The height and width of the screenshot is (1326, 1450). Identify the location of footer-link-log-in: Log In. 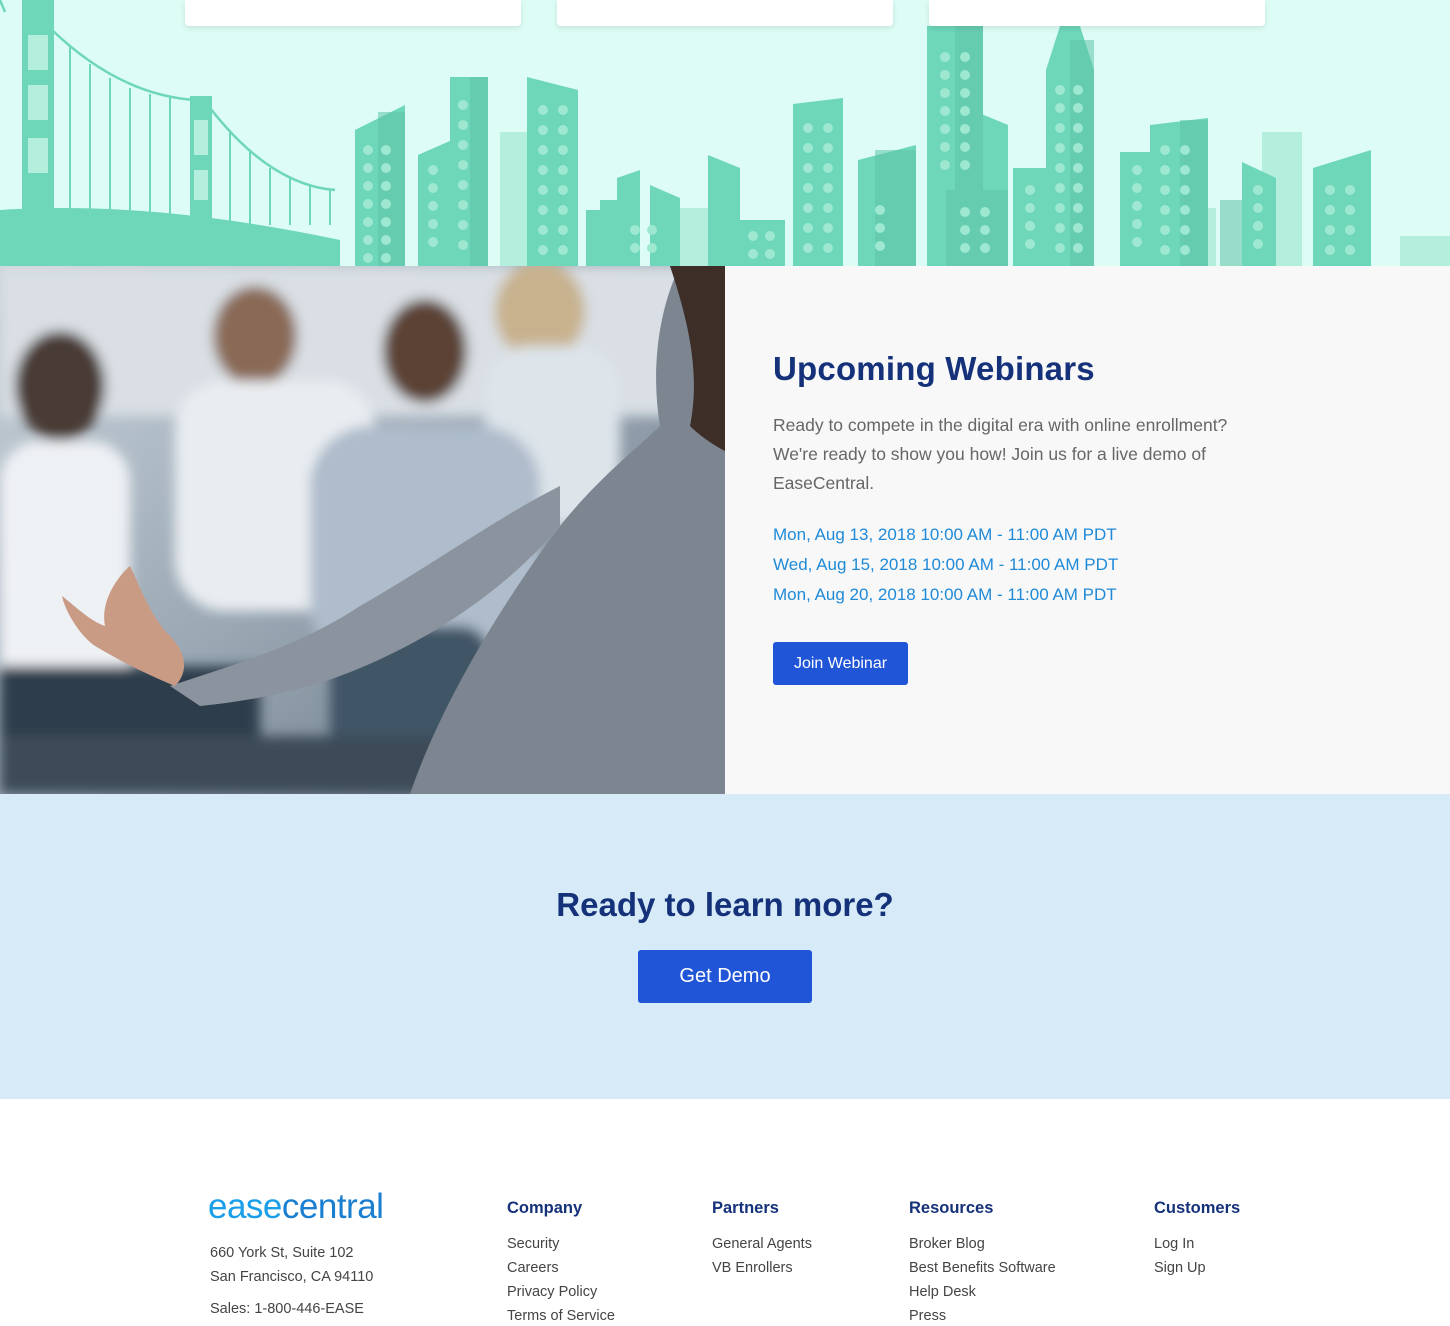
(1197, 1244).